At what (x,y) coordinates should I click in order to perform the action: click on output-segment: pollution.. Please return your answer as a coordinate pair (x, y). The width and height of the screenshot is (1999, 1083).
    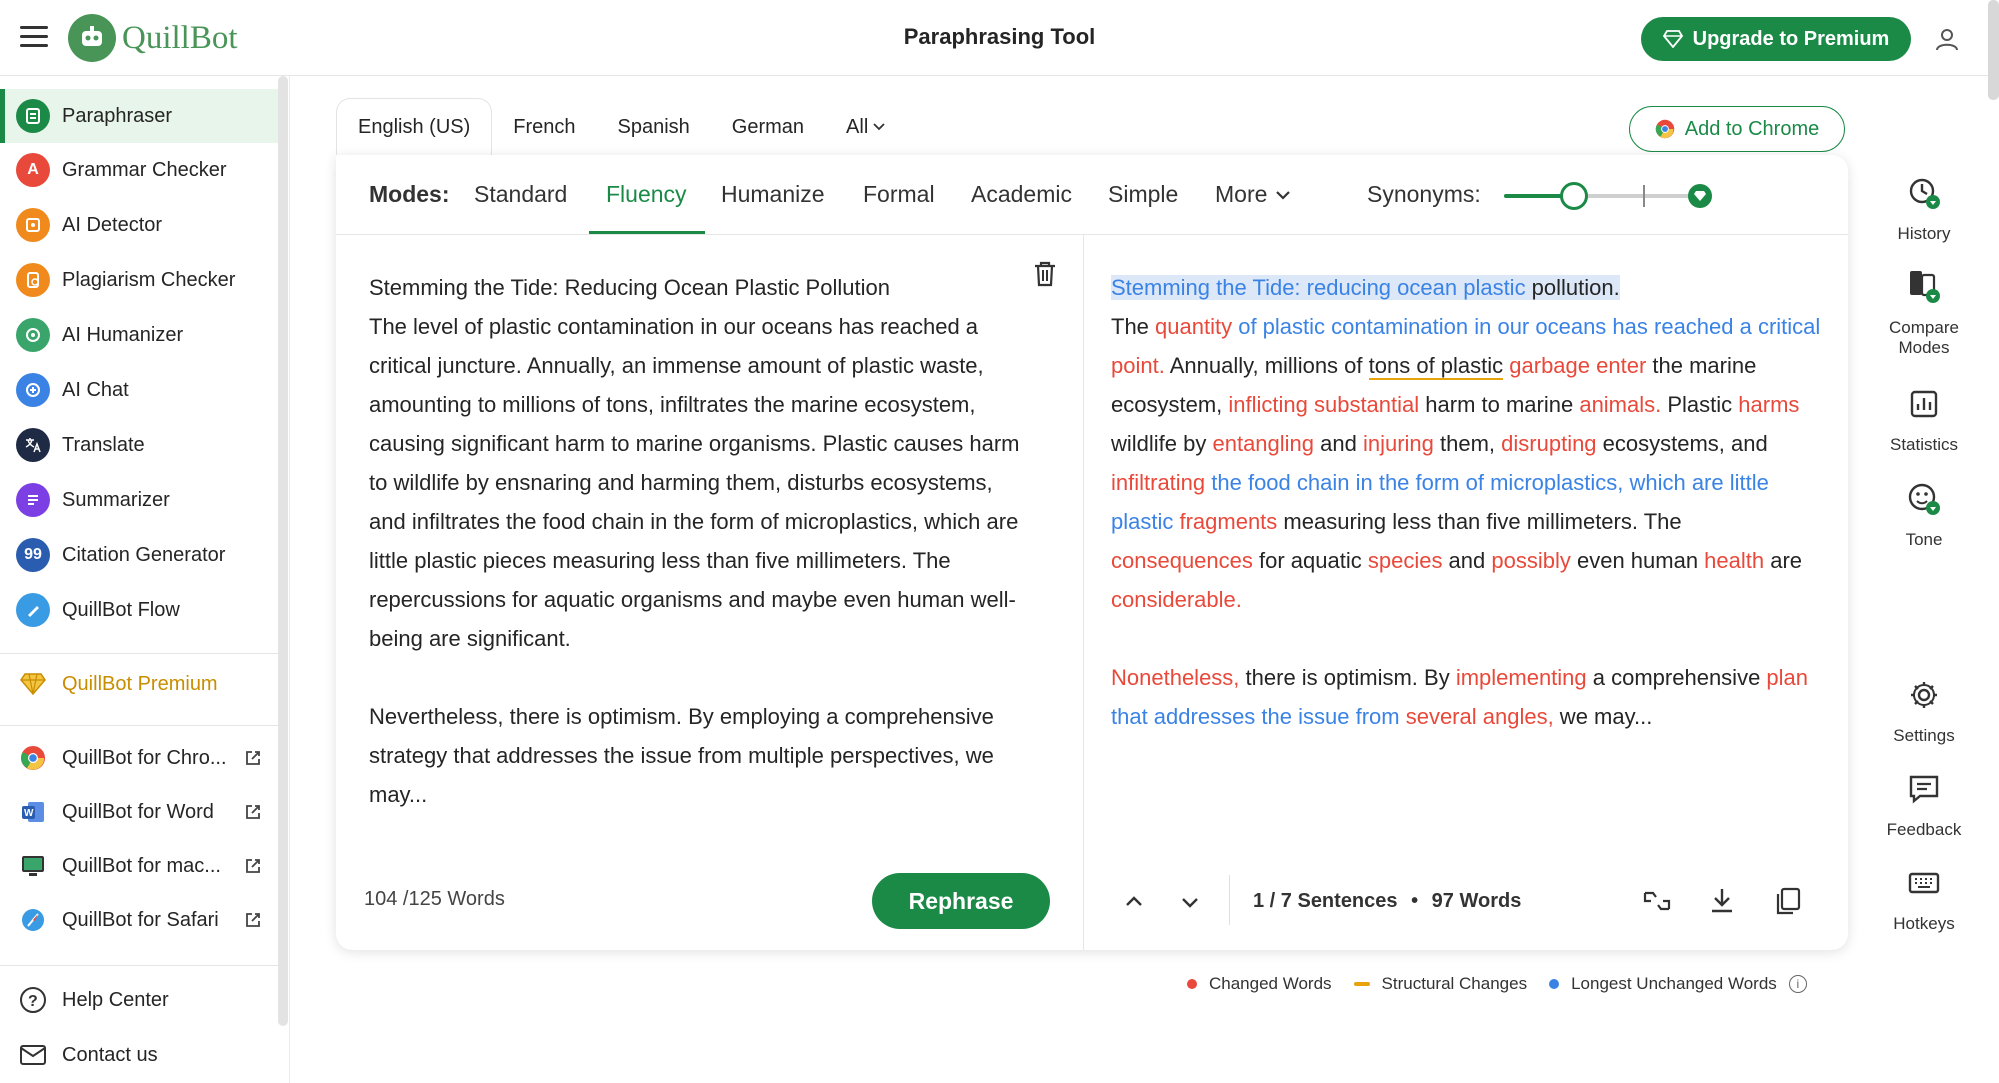
    Looking at the image, I should click on (1572, 287).